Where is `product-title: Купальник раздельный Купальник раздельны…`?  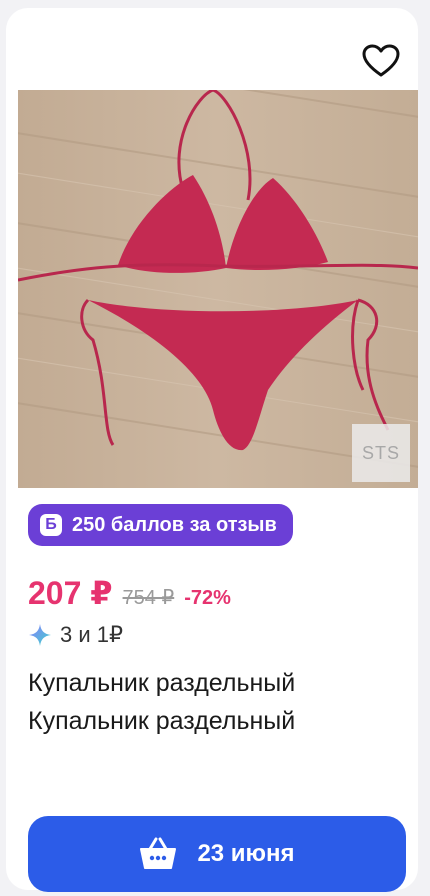 product-title: Купальник раздельный Купальник раздельны… is located at coordinates (218, 702).